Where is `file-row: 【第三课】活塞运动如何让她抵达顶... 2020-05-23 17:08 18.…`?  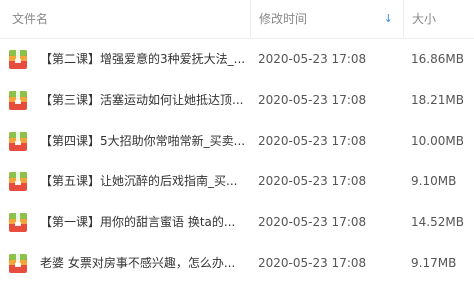 file-row: 【第三课】活塞运动如何让她抵达顶... 2020-05-23 17:08 18.… is located at coordinates (237, 100).